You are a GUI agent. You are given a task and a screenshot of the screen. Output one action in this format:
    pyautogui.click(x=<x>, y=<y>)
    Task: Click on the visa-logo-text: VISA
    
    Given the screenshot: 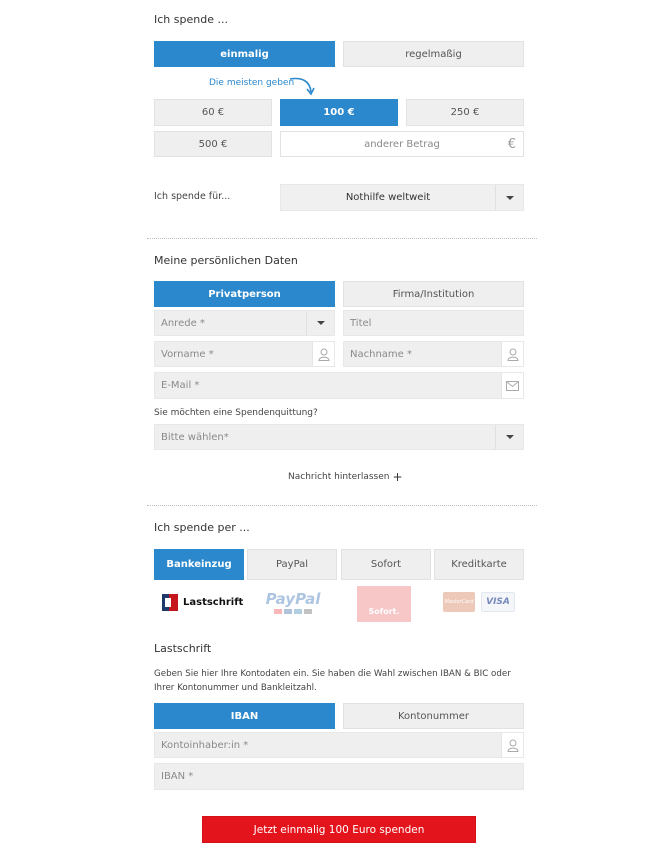 What is the action you would take?
    pyautogui.click(x=498, y=602)
    